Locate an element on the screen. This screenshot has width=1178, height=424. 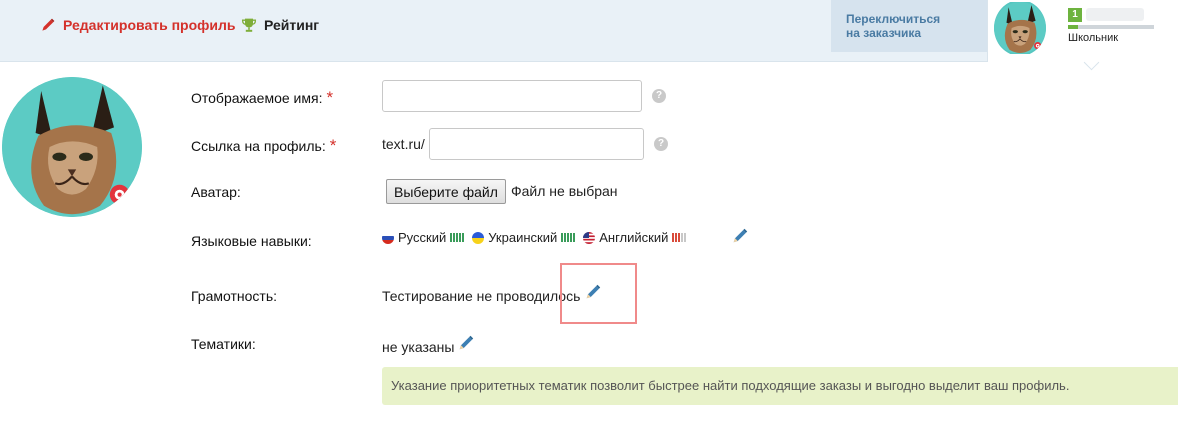
trophy-icon is located at coordinates (249, 25).